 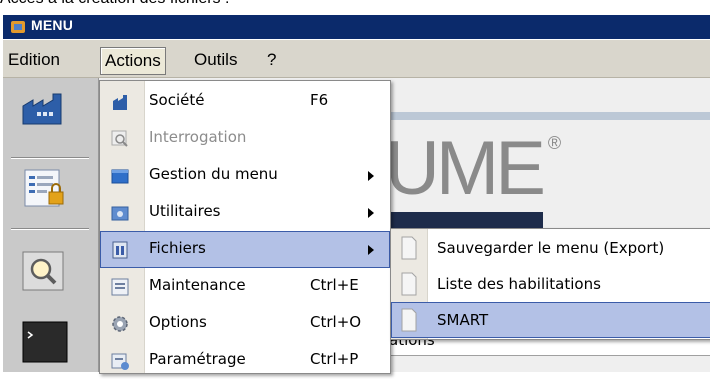 I want to click on logo-text: UME, so click(x=465, y=168).